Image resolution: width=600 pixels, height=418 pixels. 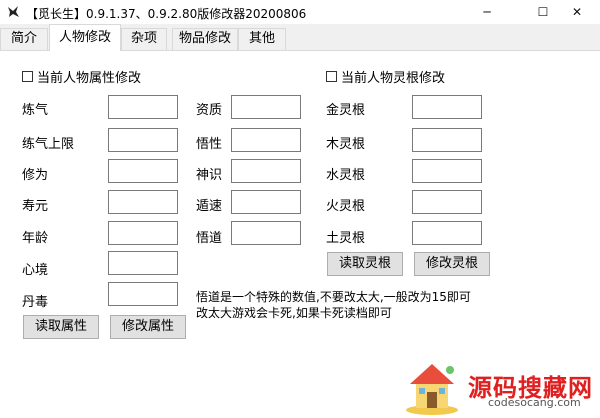 What do you see at coordinates (209, 238) in the screenshot?
I see `field-label: 悟道` at bounding box center [209, 238].